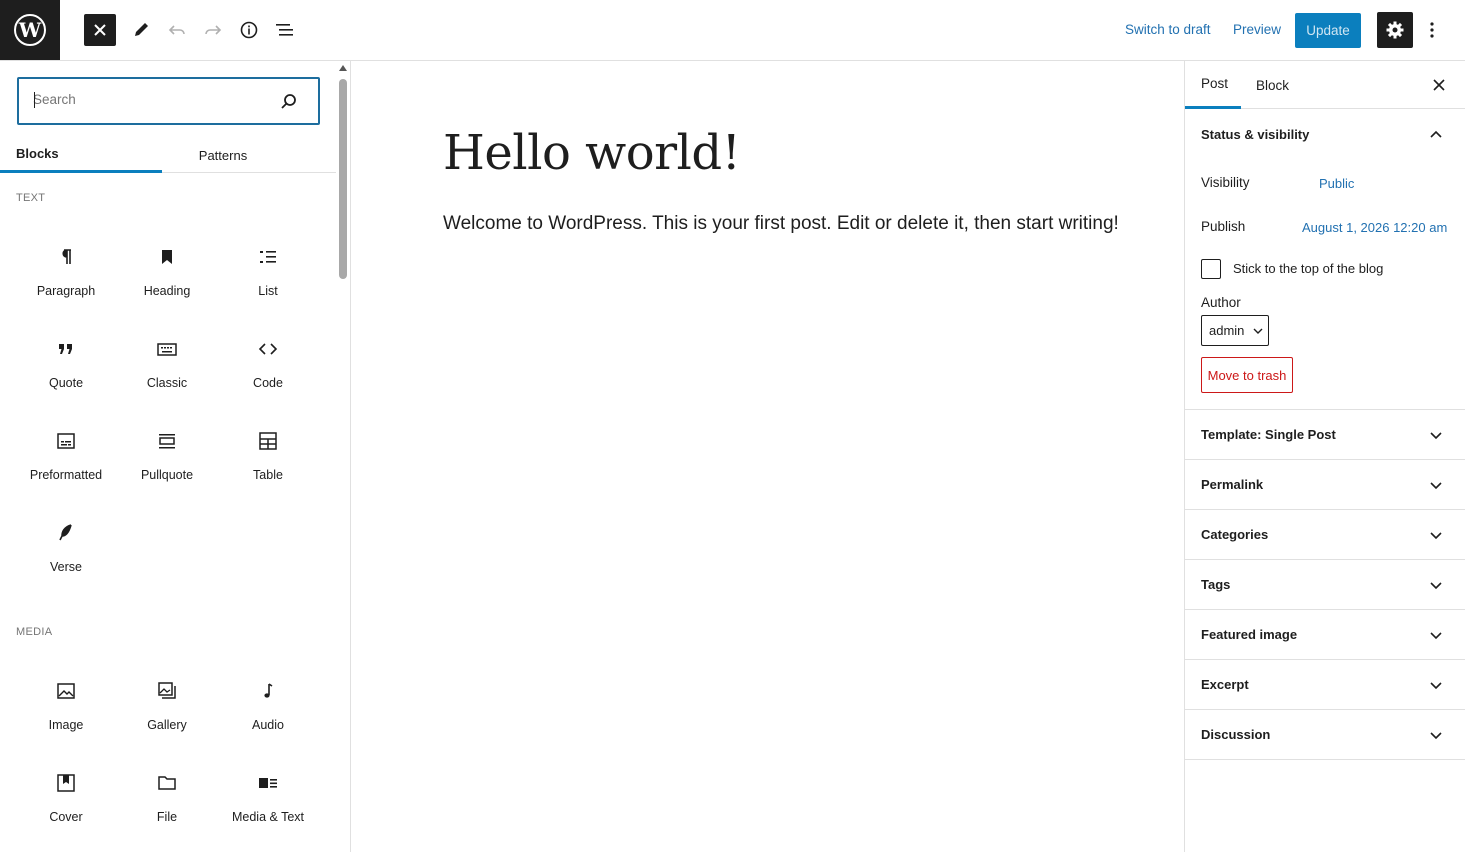 The image size is (1465, 852). What do you see at coordinates (1247, 375) in the screenshot?
I see `move-to-trash-button: Move to trash` at bounding box center [1247, 375].